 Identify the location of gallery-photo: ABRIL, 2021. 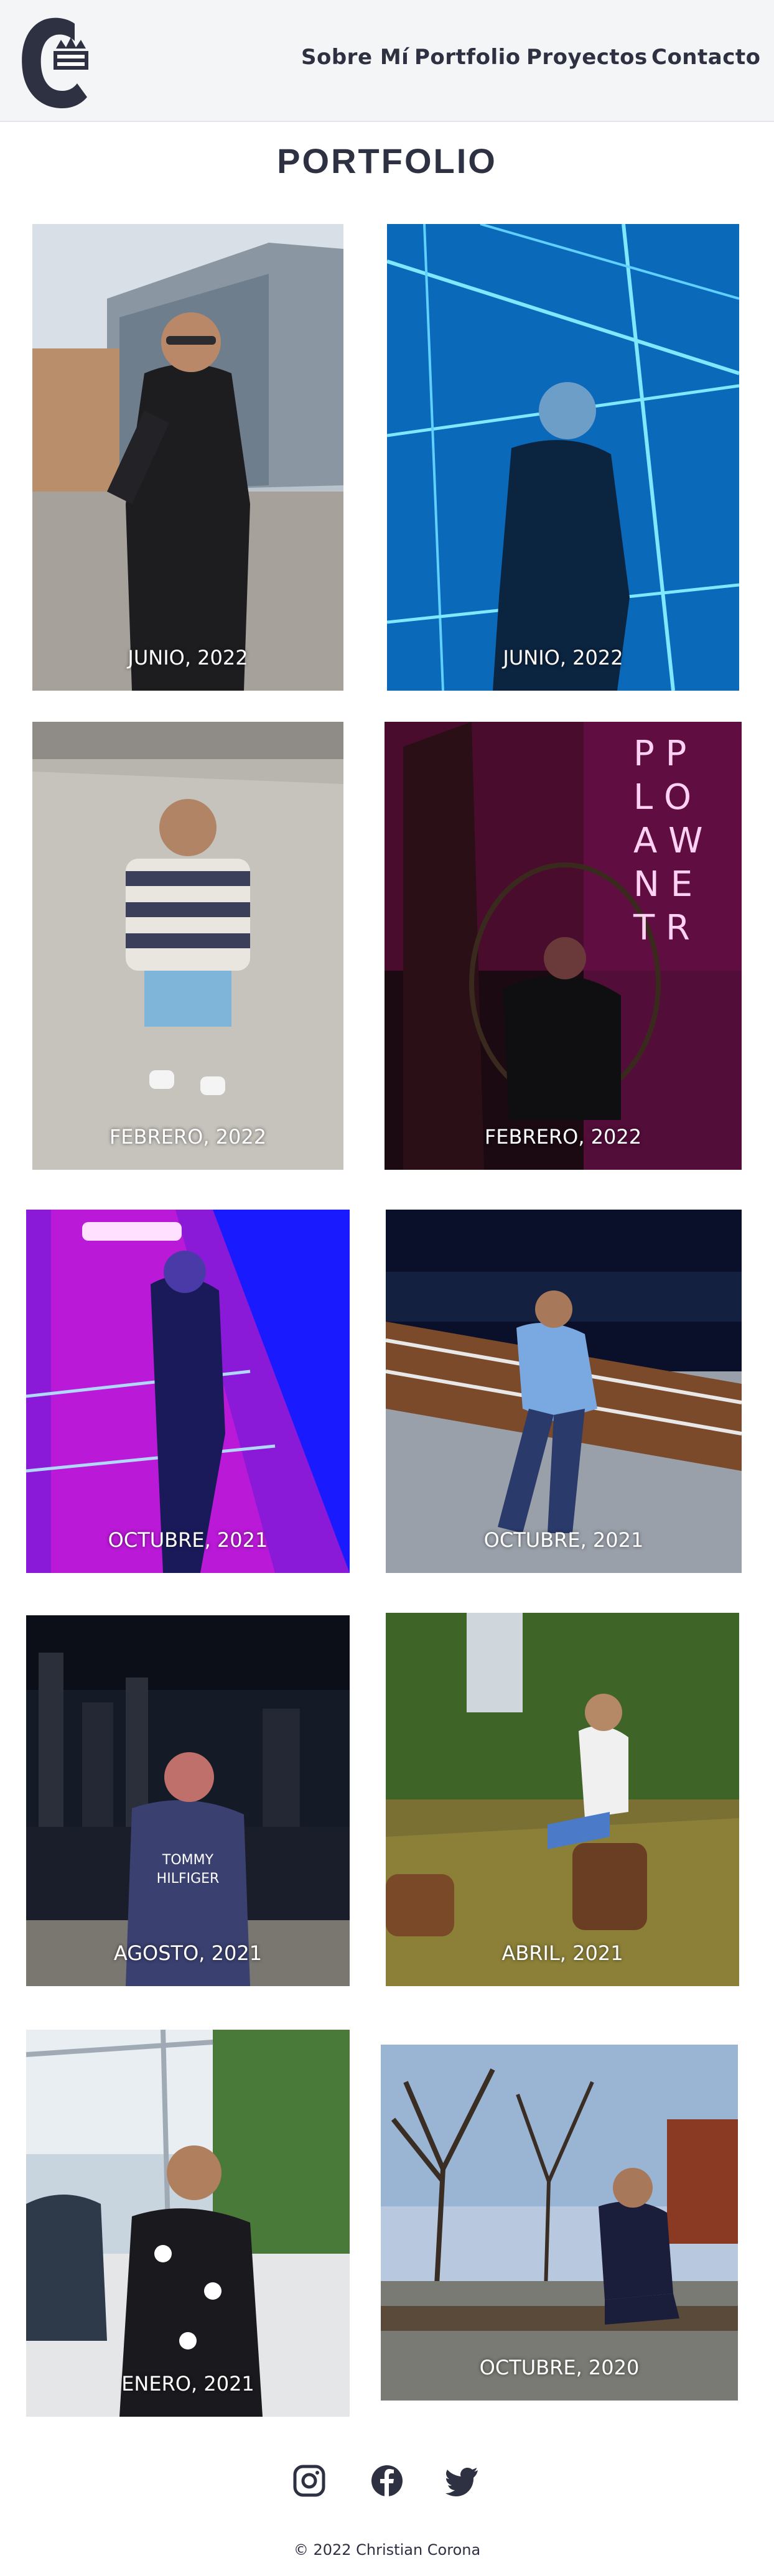
(562, 1799).